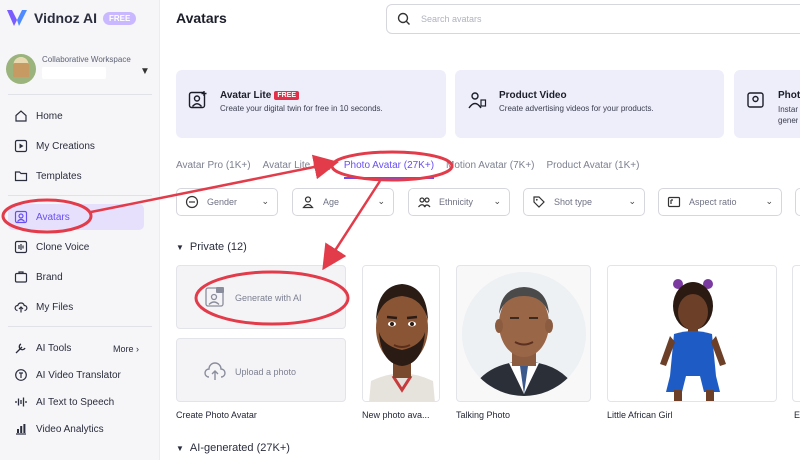  What do you see at coordinates (215, 371) in the screenshot?
I see `upload-cloud-icon` at bounding box center [215, 371].